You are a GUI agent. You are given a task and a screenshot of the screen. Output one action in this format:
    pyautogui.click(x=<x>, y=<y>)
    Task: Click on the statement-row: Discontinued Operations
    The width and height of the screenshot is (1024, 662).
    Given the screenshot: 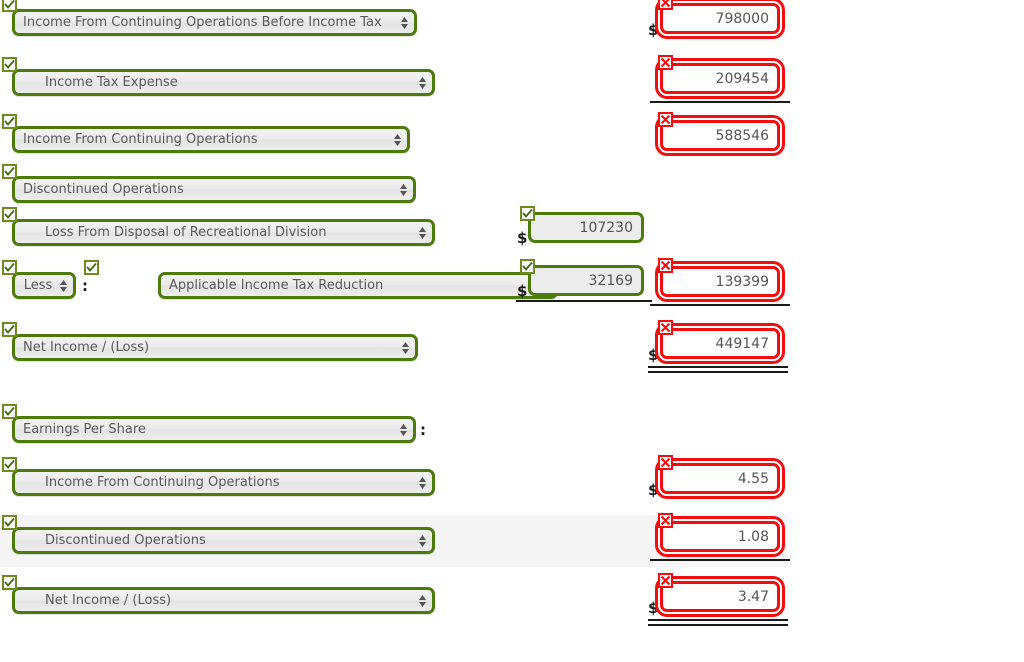 What is the action you would take?
    pyautogui.click(x=395, y=540)
    